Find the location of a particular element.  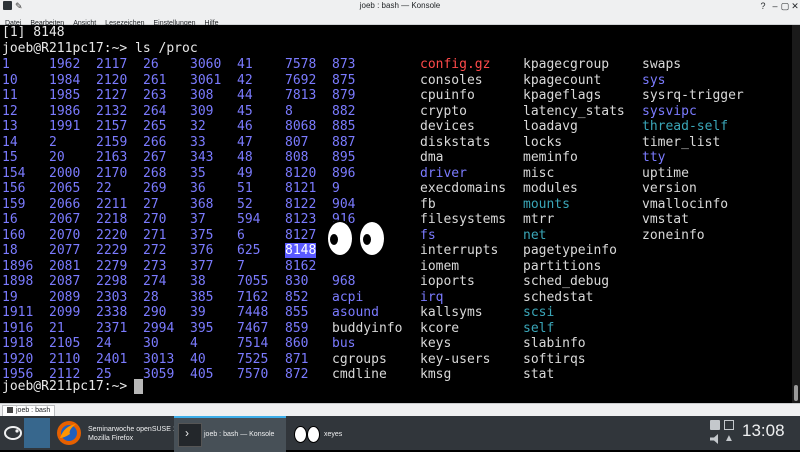

ls-entry: 3059 is located at coordinates (159, 374).